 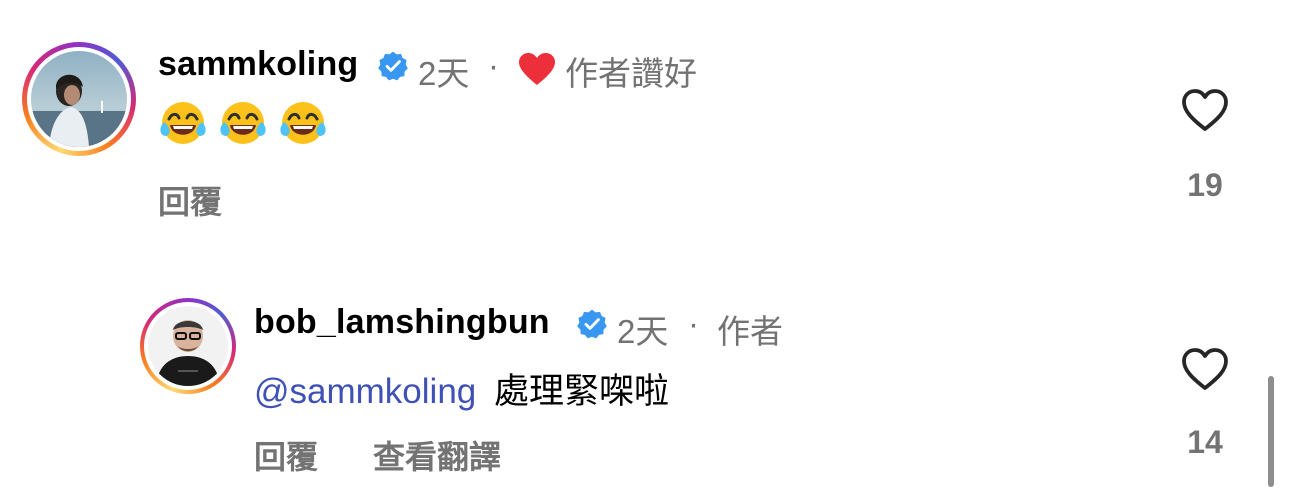 What do you see at coordinates (537, 69) in the screenshot?
I see `heart-filled-icon` at bounding box center [537, 69].